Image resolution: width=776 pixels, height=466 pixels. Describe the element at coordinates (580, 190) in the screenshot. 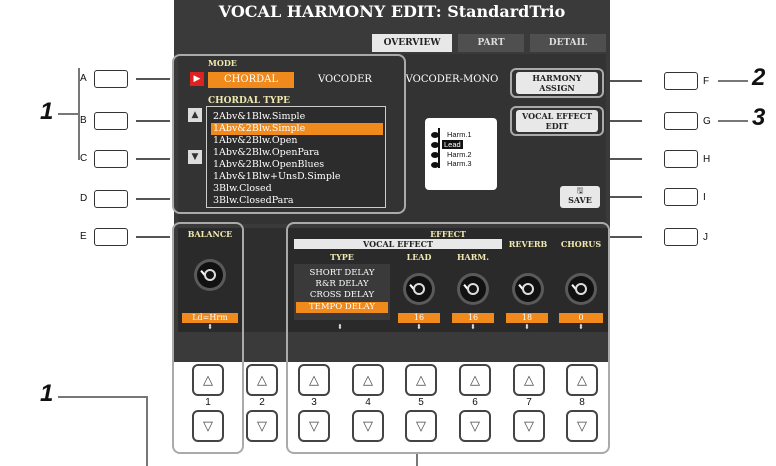

I see `disk-icon: 🖫` at that location.